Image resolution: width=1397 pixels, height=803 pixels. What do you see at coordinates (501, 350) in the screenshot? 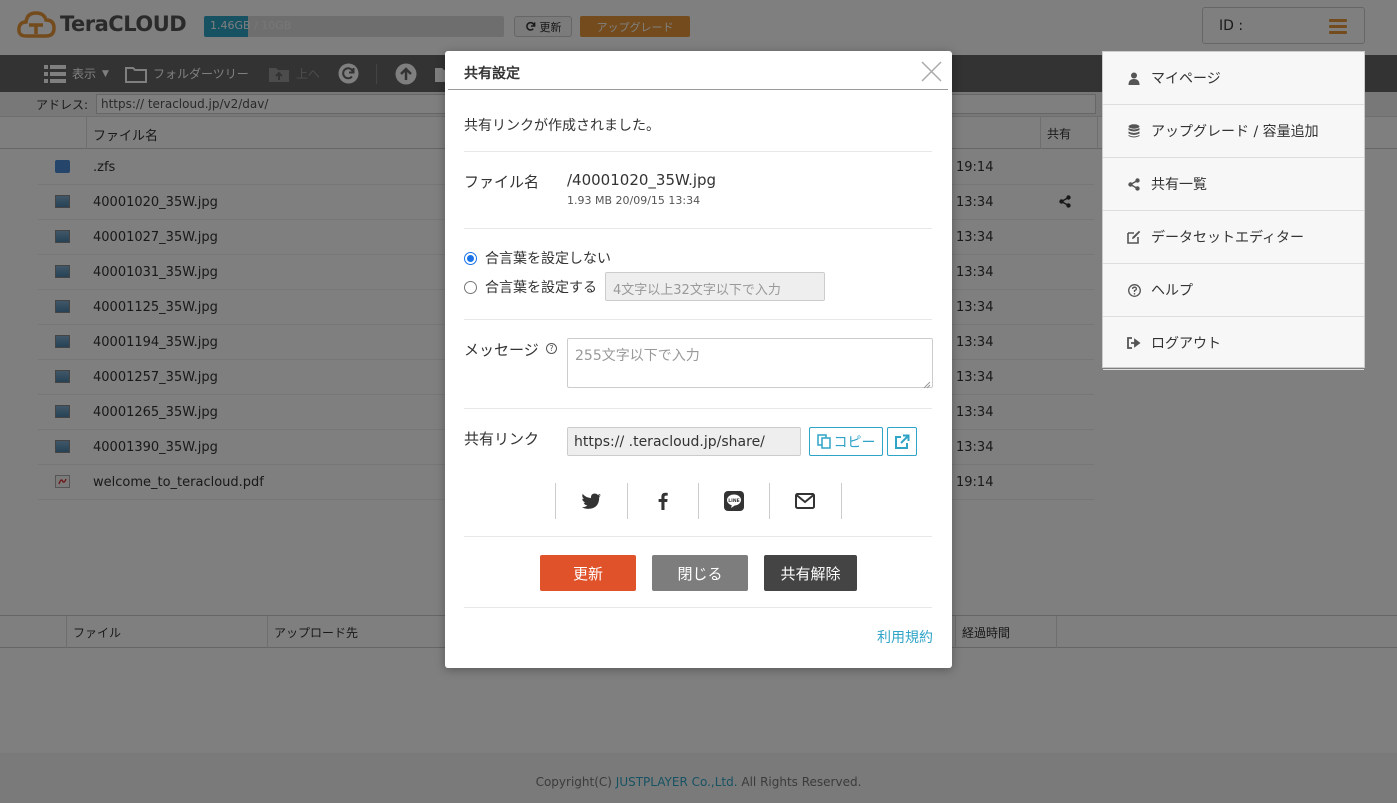
I see `message-label: メッセージ` at bounding box center [501, 350].